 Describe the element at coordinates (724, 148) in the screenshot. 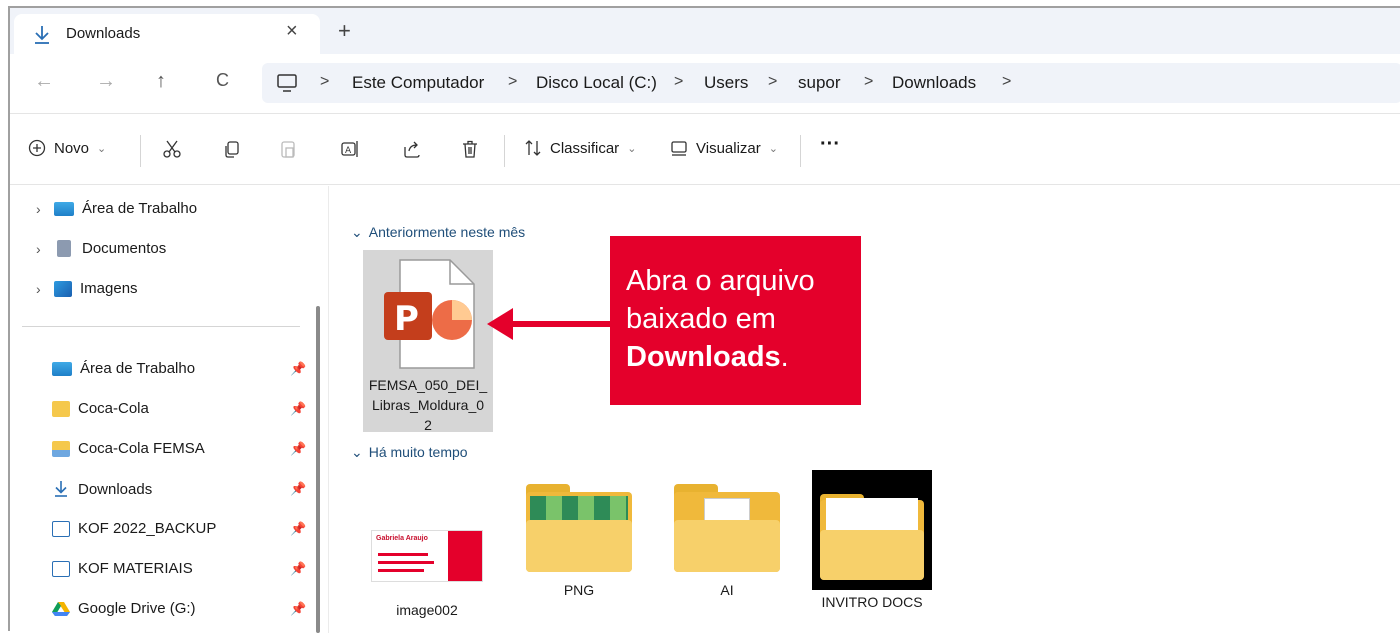

I see `view-button: Visualizar ⌄` at that location.